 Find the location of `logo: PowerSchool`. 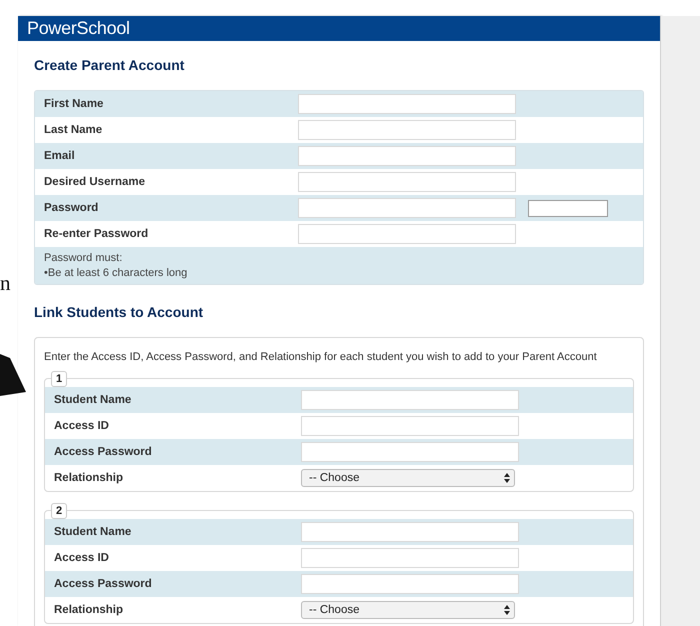

logo: PowerSchool is located at coordinates (78, 28).